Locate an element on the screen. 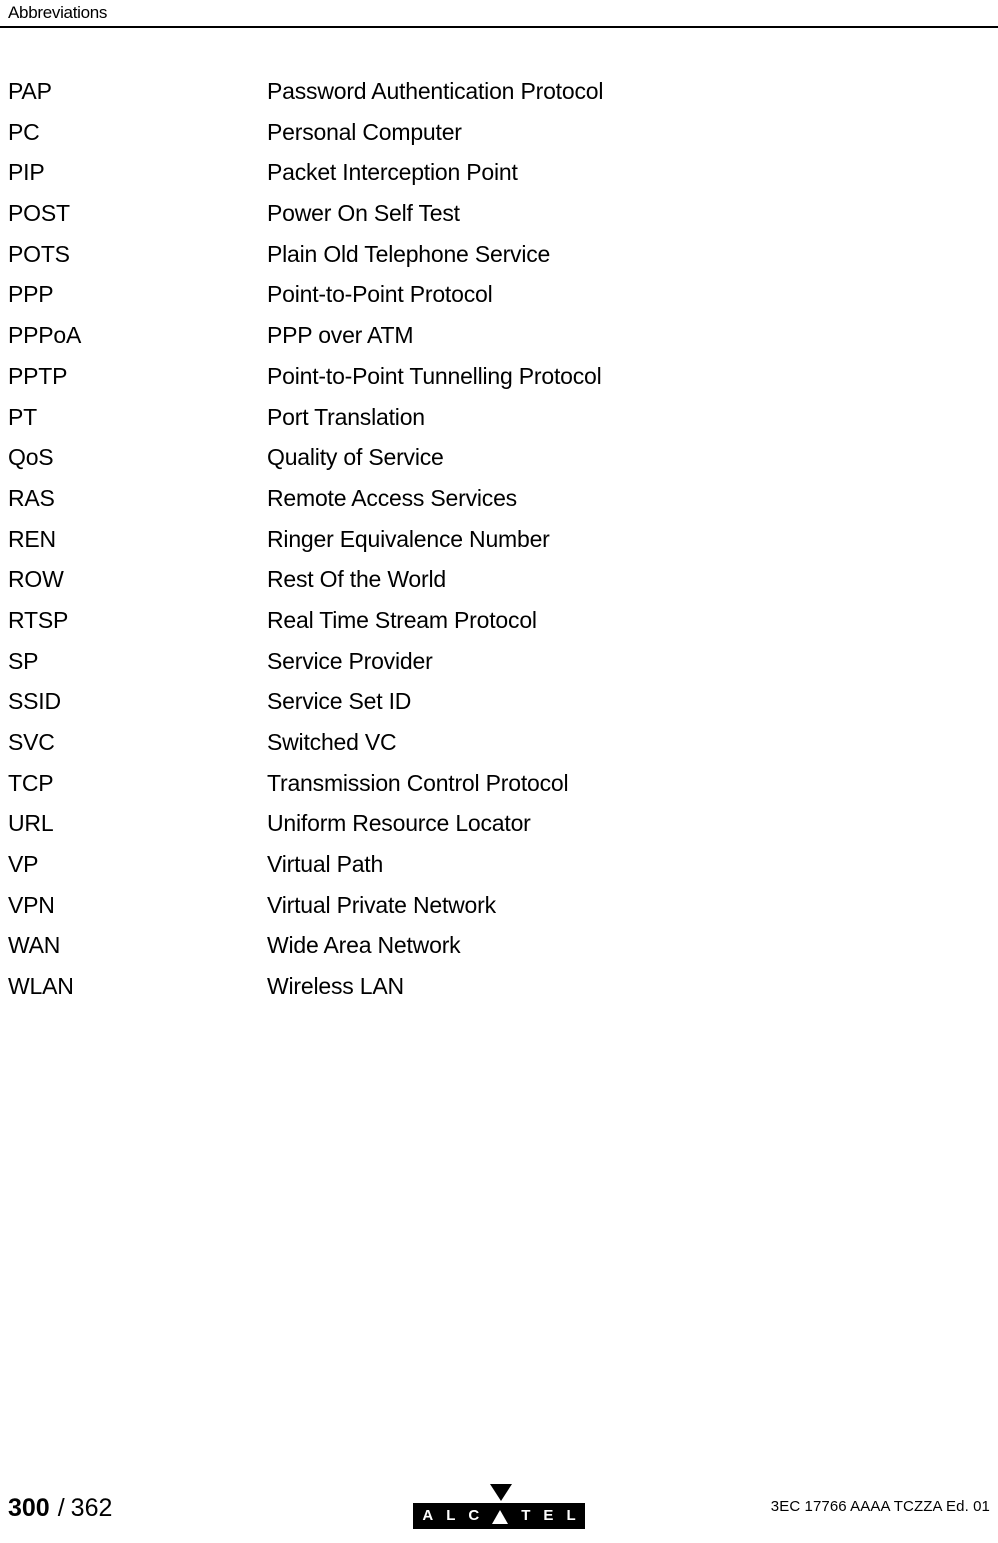  abbreviation-term: QoS is located at coordinates (31, 457).